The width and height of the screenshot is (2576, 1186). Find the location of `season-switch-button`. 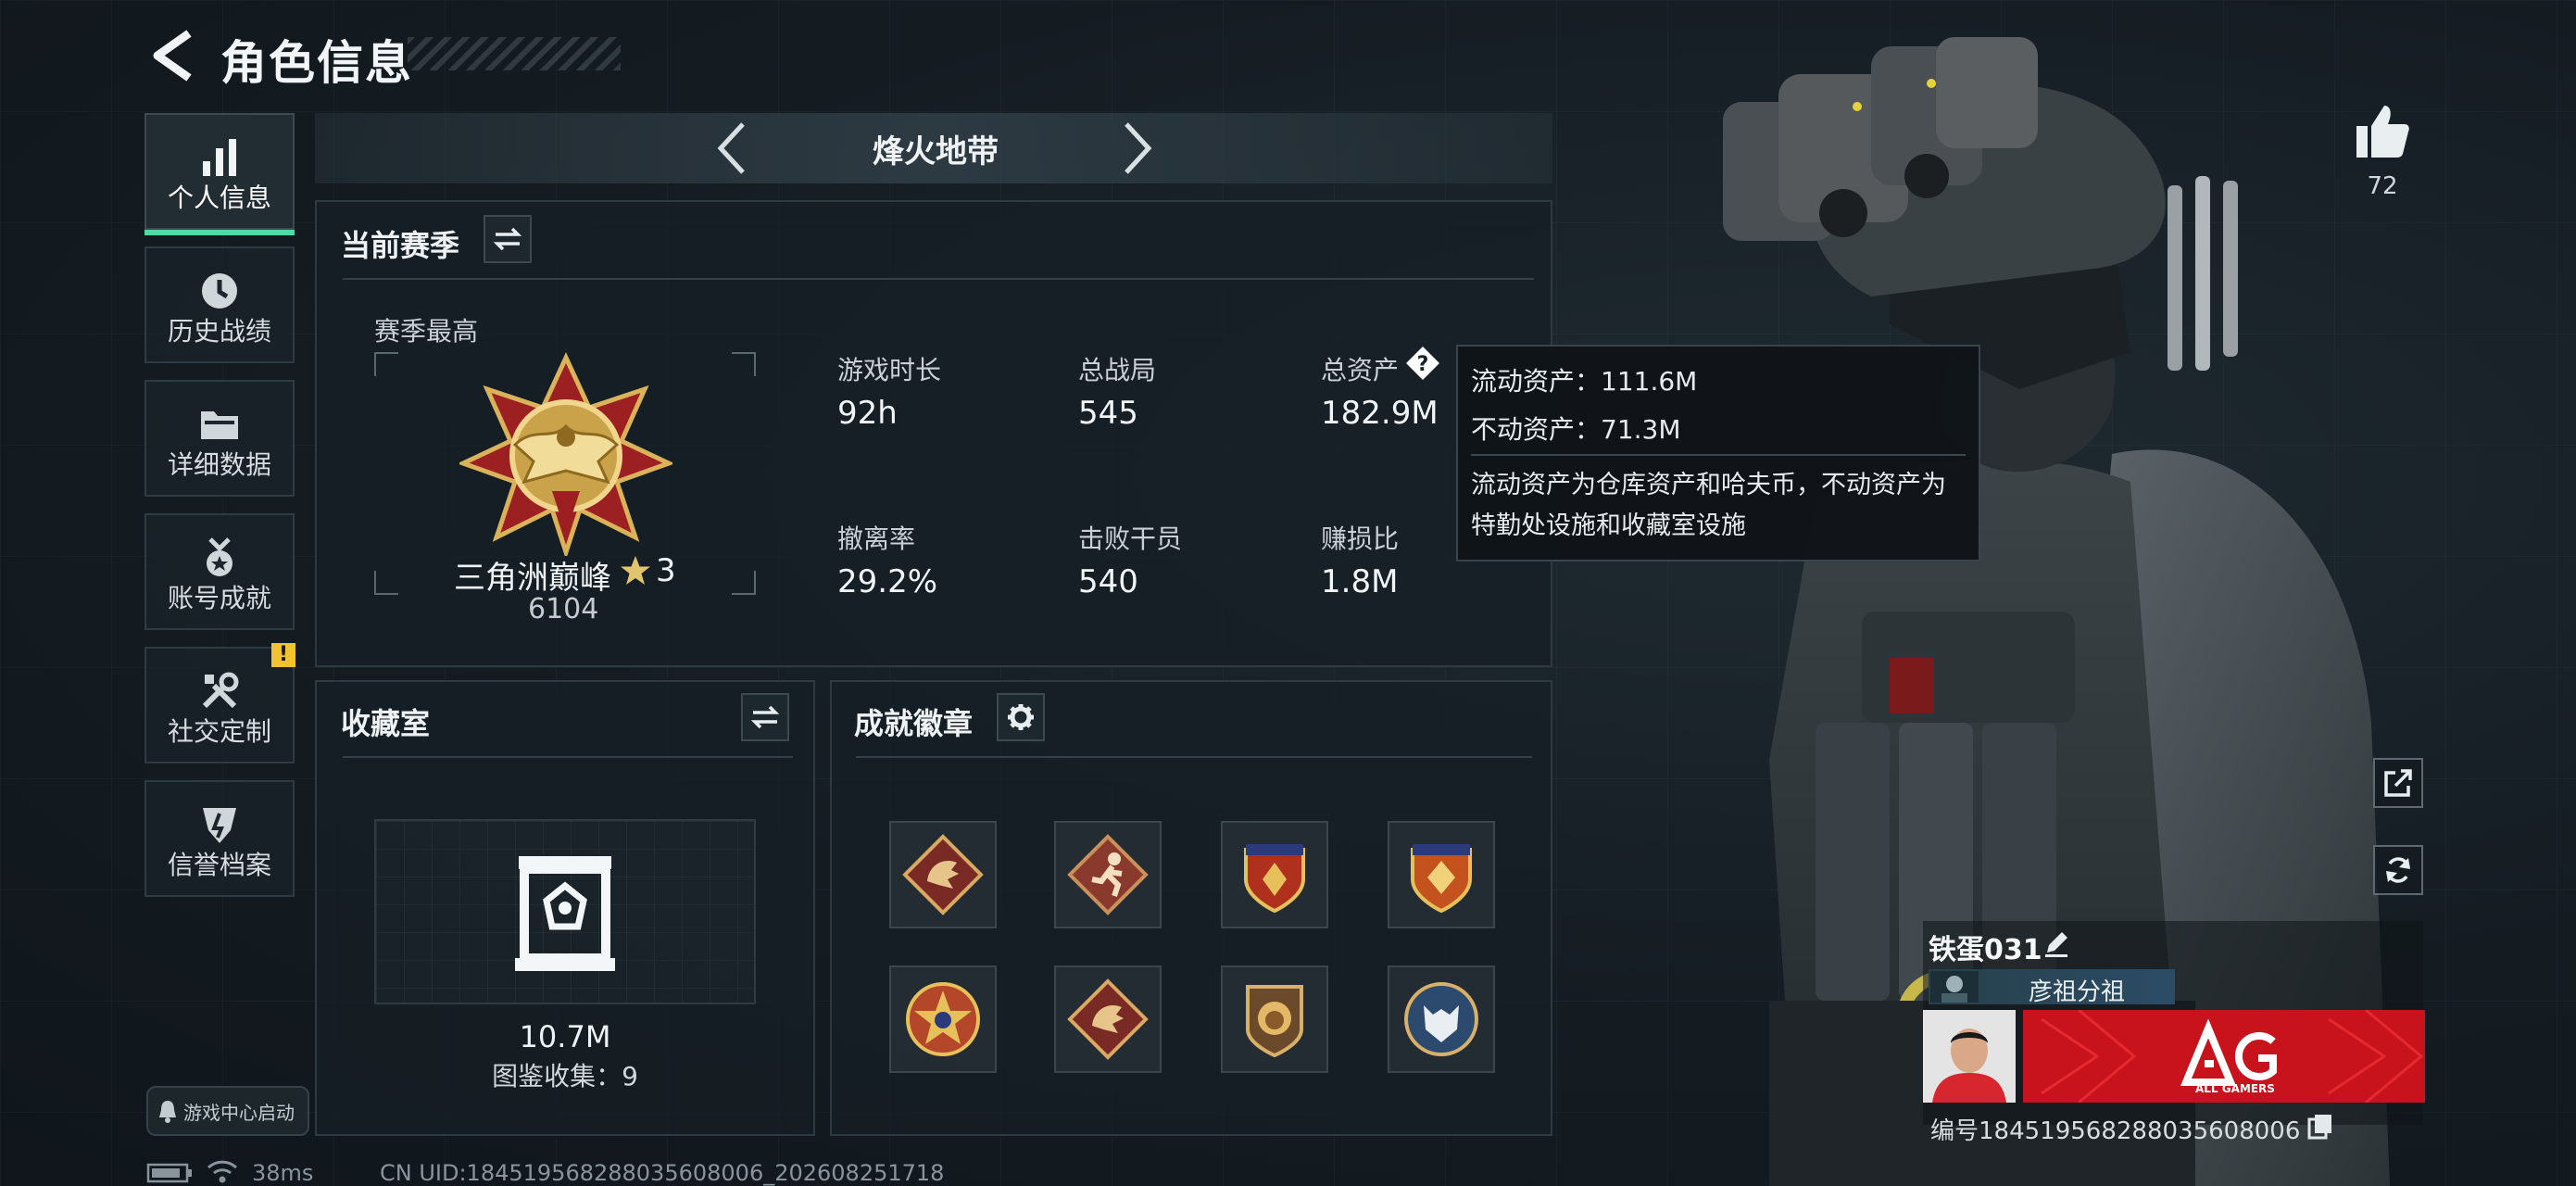

season-switch-button is located at coordinates (508, 239).